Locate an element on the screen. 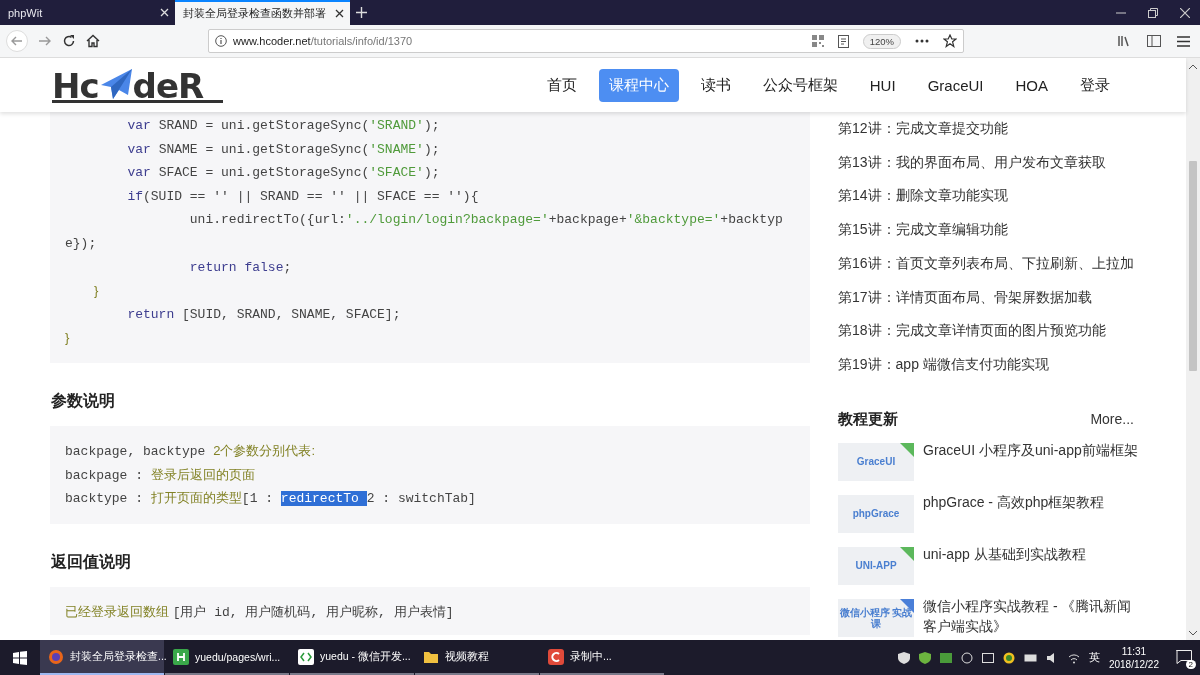 The image size is (1200, 675). code-line: if(SUID == '' || SRAND == '' || SFACE == ''){ is located at coordinates (302, 196).